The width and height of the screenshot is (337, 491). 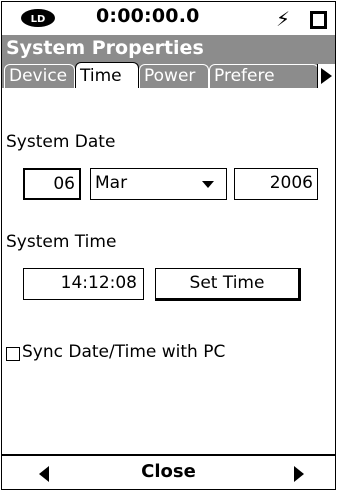 I want to click on tab-preferences: Prefere, so click(x=264, y=76).